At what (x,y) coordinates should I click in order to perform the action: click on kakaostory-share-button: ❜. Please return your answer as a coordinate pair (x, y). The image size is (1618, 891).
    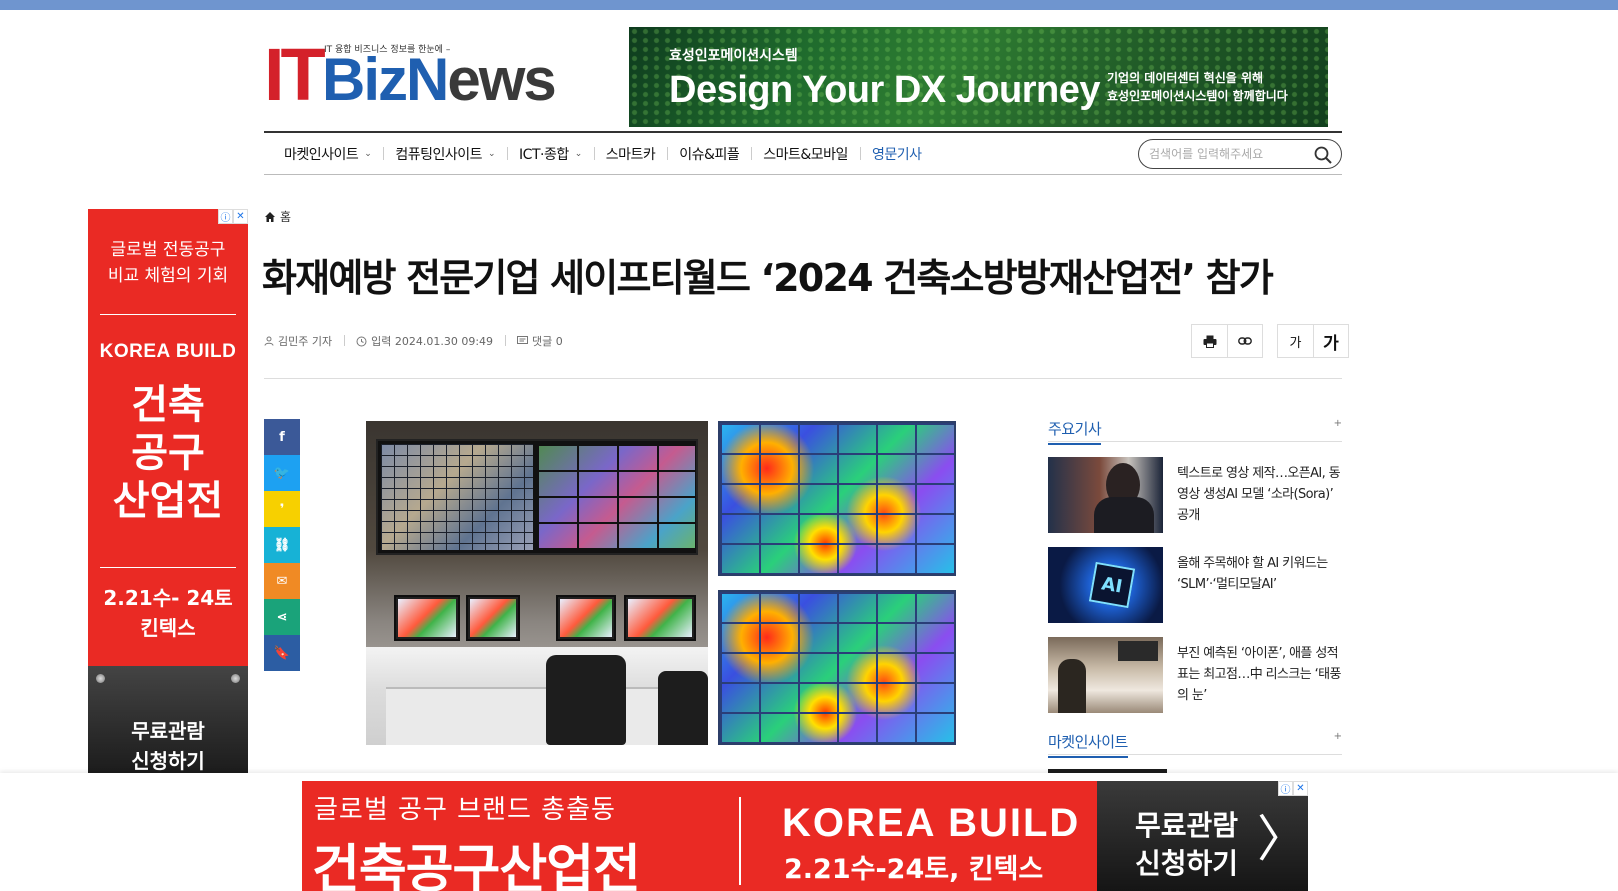
    Looking at the image, I should click on (282, 509).